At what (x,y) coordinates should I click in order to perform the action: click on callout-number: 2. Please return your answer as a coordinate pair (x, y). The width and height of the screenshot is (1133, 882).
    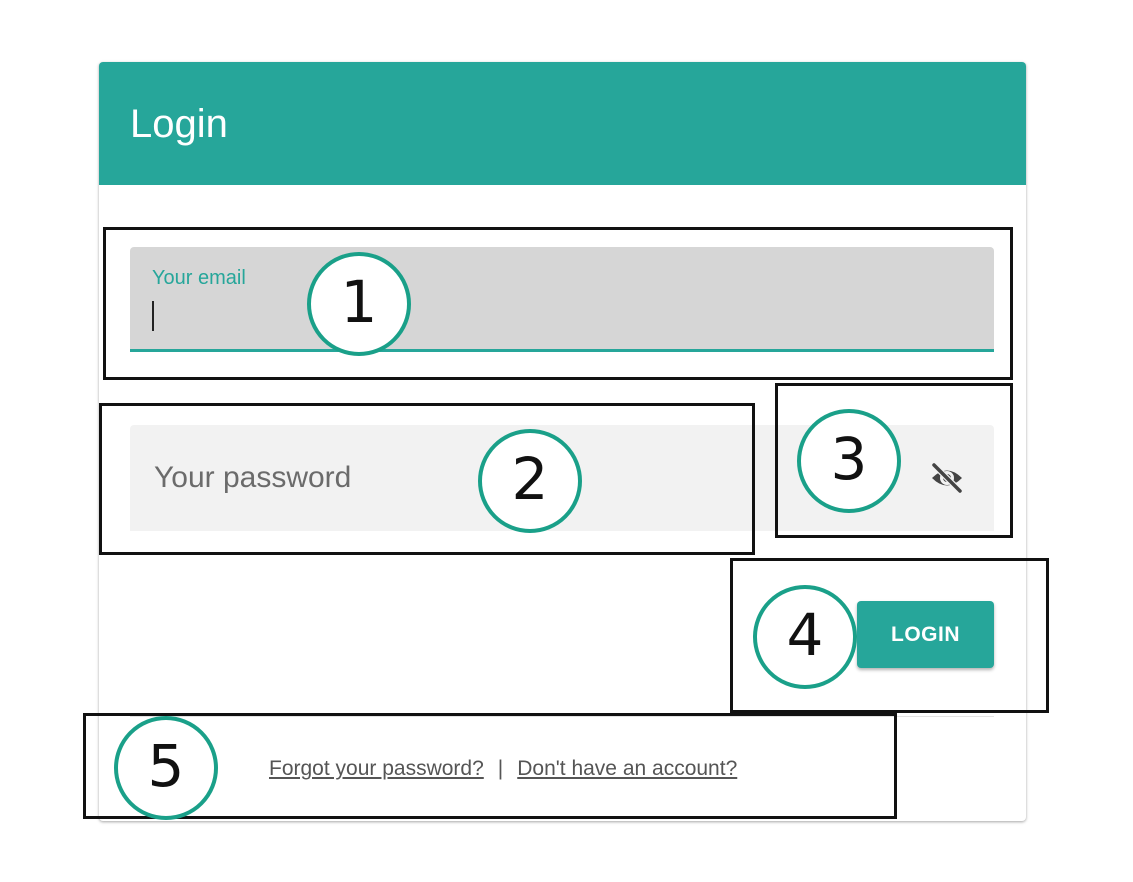
    Looking at the image, I should click on (530, 481).